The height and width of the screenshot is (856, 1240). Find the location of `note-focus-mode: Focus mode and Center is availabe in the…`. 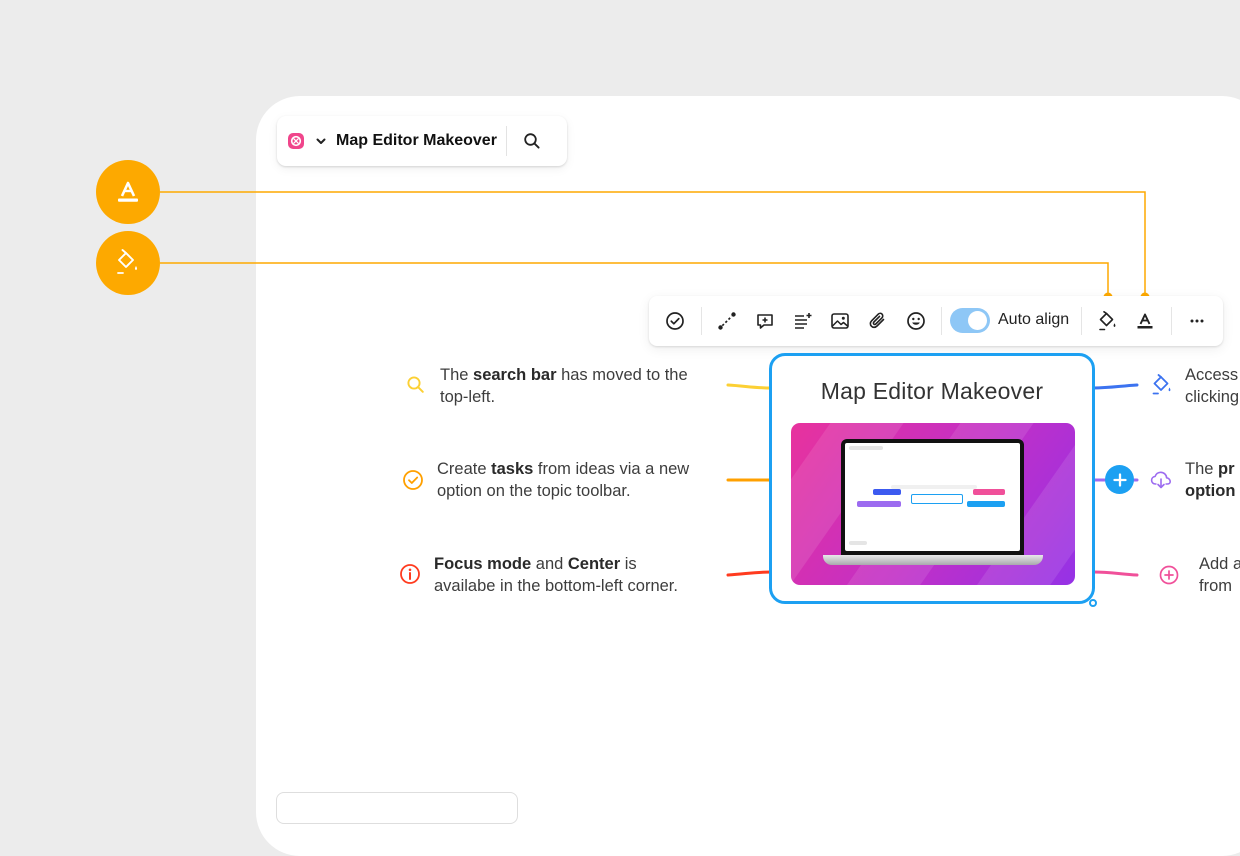

note-focus-mode: Focus mode and Center is availabe in the… is located at coordinates (556, 575).